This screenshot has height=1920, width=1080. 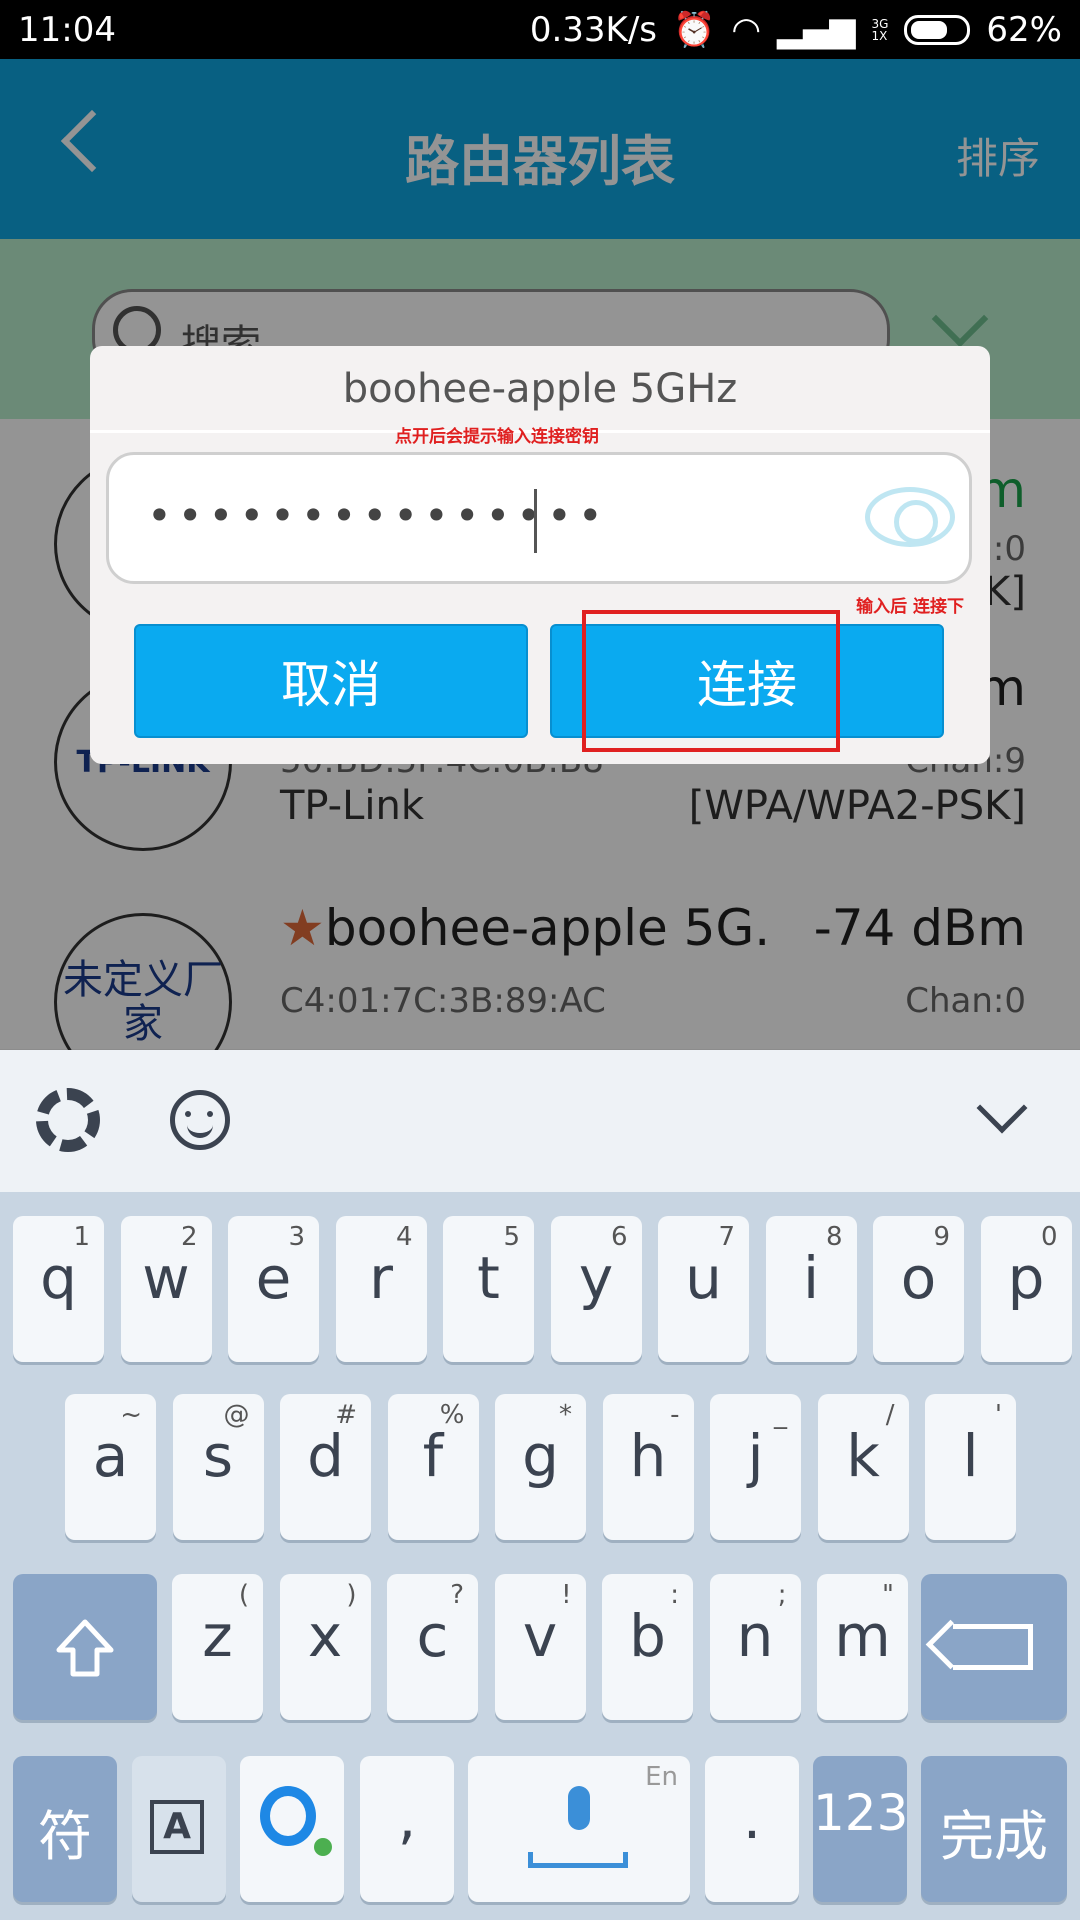 I want to click on key-u: 7u, so click(x=703, y=1289).